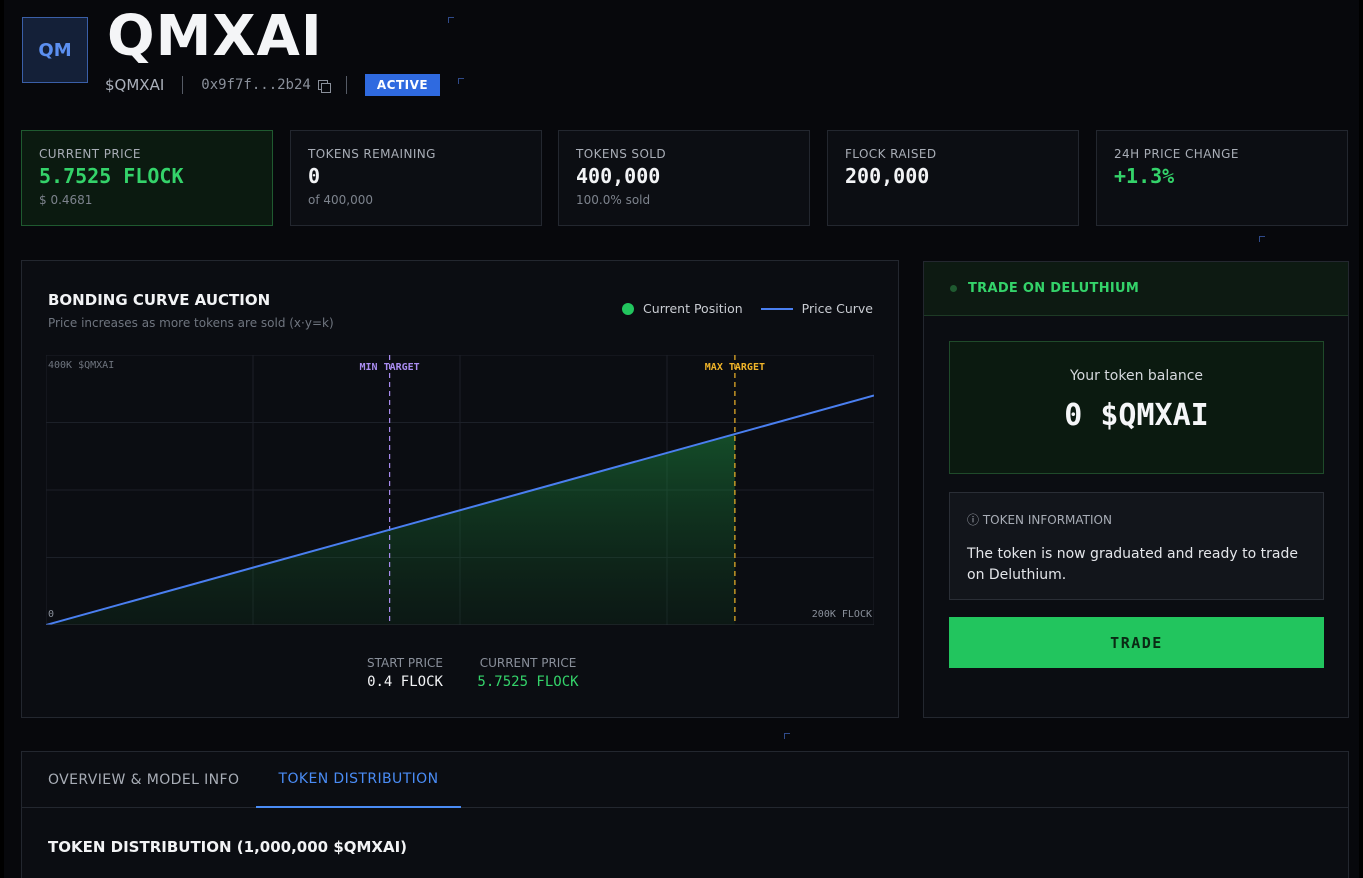 The image size is (1363, 878). I want to click on chart-legend: Current Position Price Curve, so click(747, 308).